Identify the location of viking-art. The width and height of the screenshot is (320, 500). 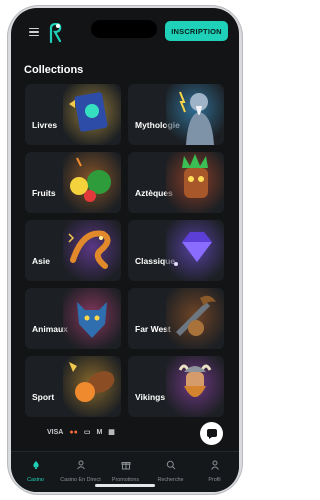
(195, 386).